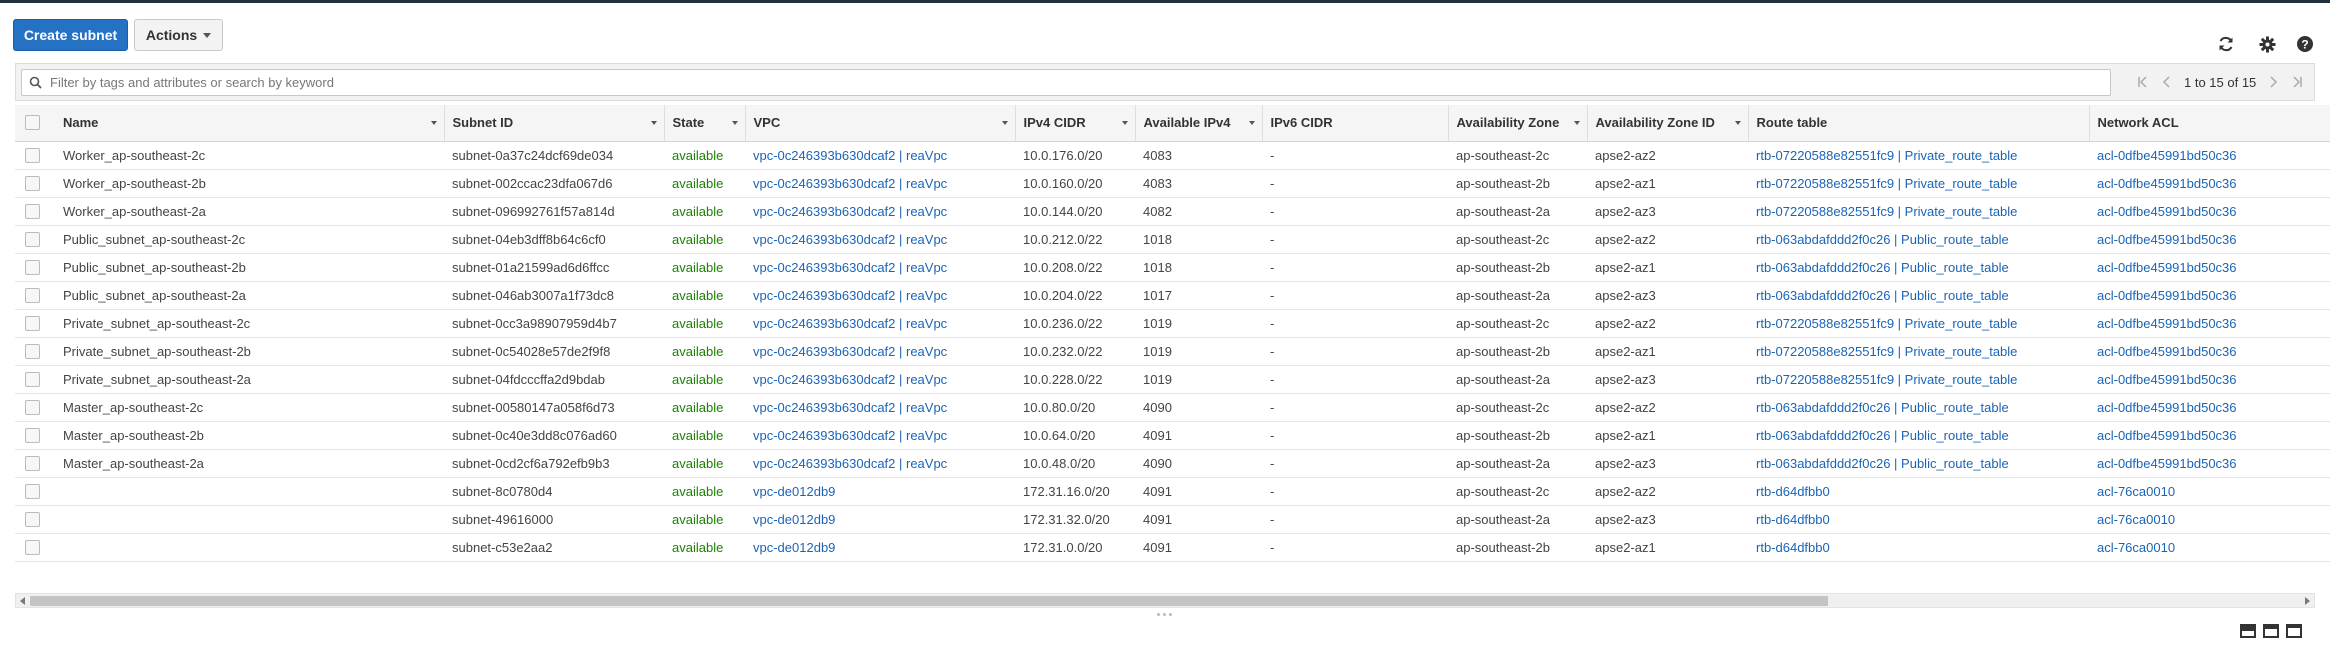 This screenshot has width=2330, height=655. What do you see at coordinates (178, 35) in the screenshot?
I see `actions-dropdown-button: Actions` at bounding box center [178, 35].